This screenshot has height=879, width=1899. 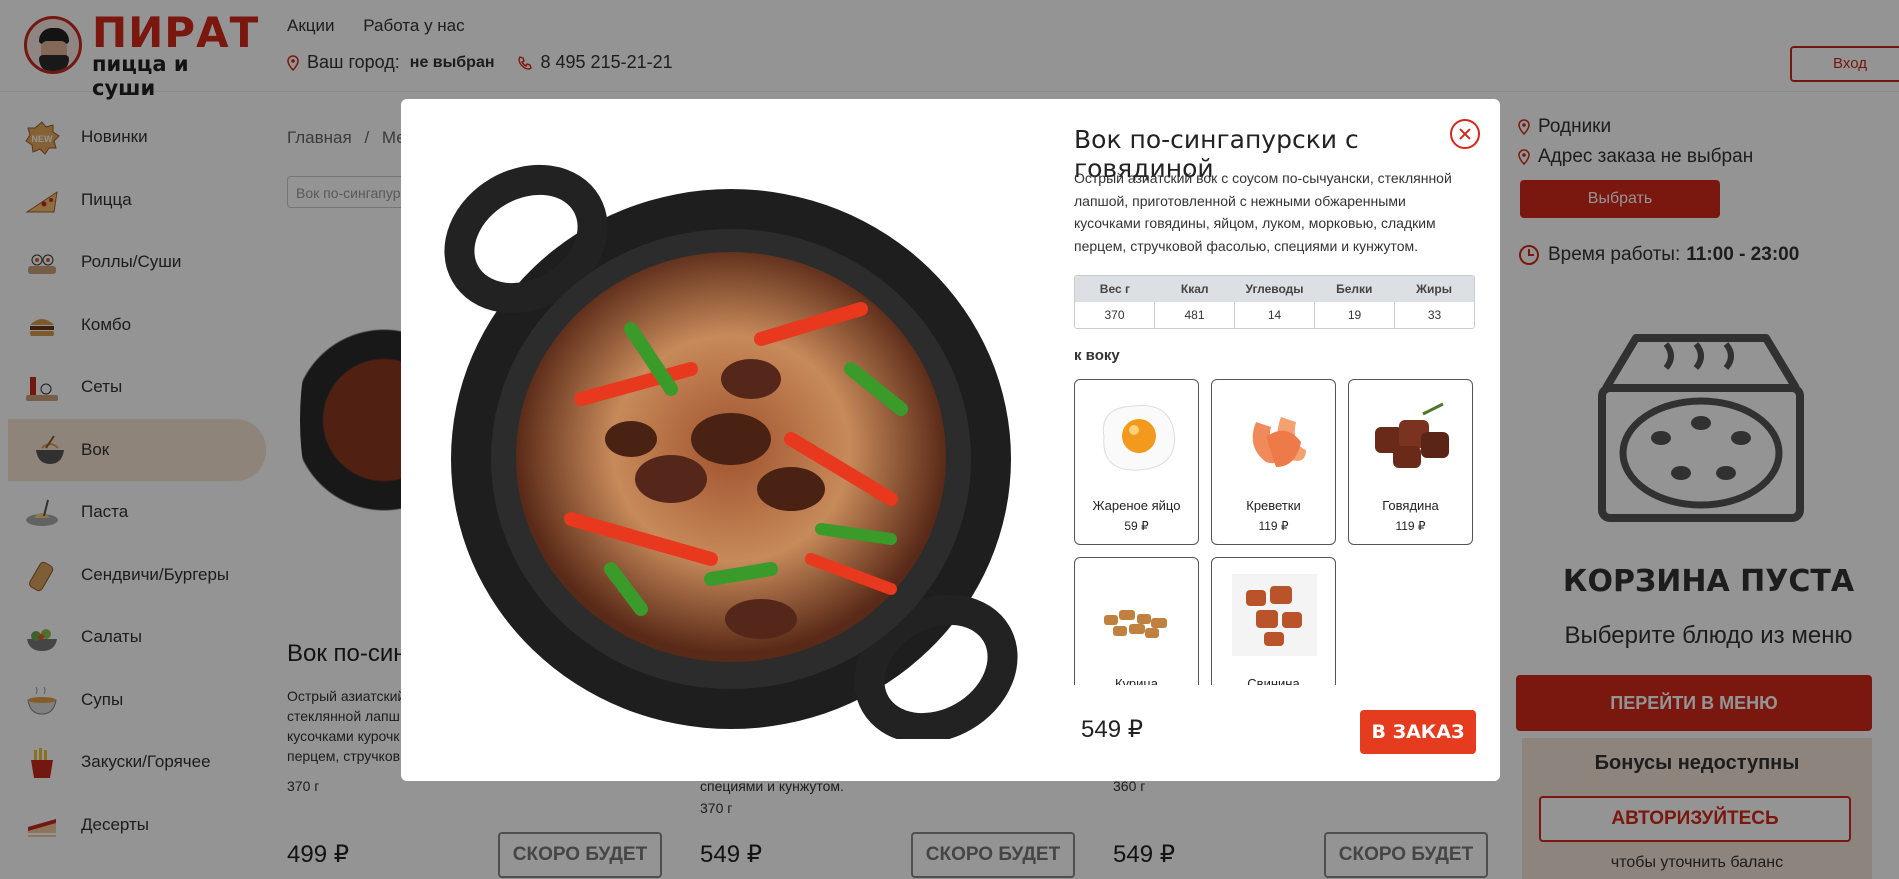 What do you see at coordinates (1135, 624) in the screenshot?
I see `chicken-image` at bounding box center [1135, 624].